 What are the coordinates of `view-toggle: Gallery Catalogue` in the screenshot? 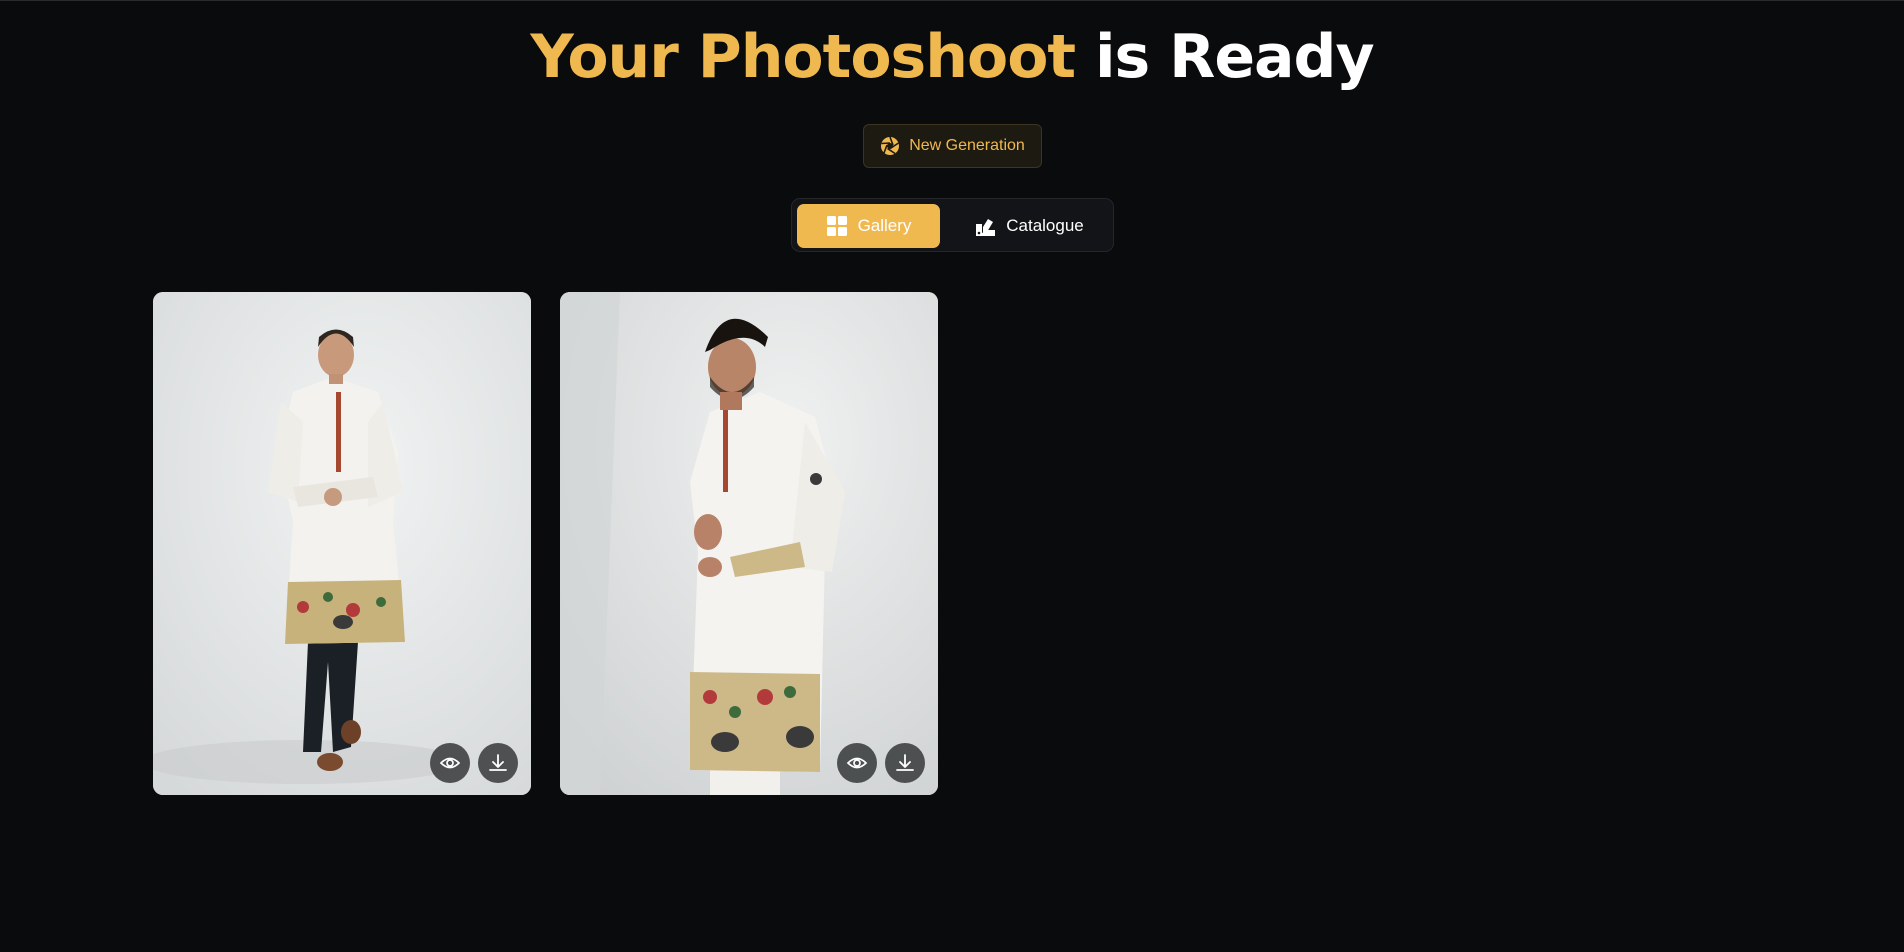 It's located at (952, 225).